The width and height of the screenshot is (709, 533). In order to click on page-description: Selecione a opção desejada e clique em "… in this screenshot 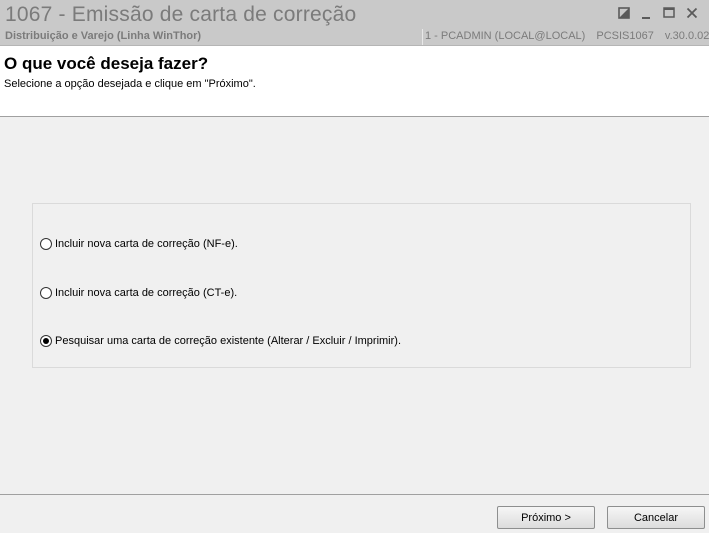, I will do `click(130, 84)`.